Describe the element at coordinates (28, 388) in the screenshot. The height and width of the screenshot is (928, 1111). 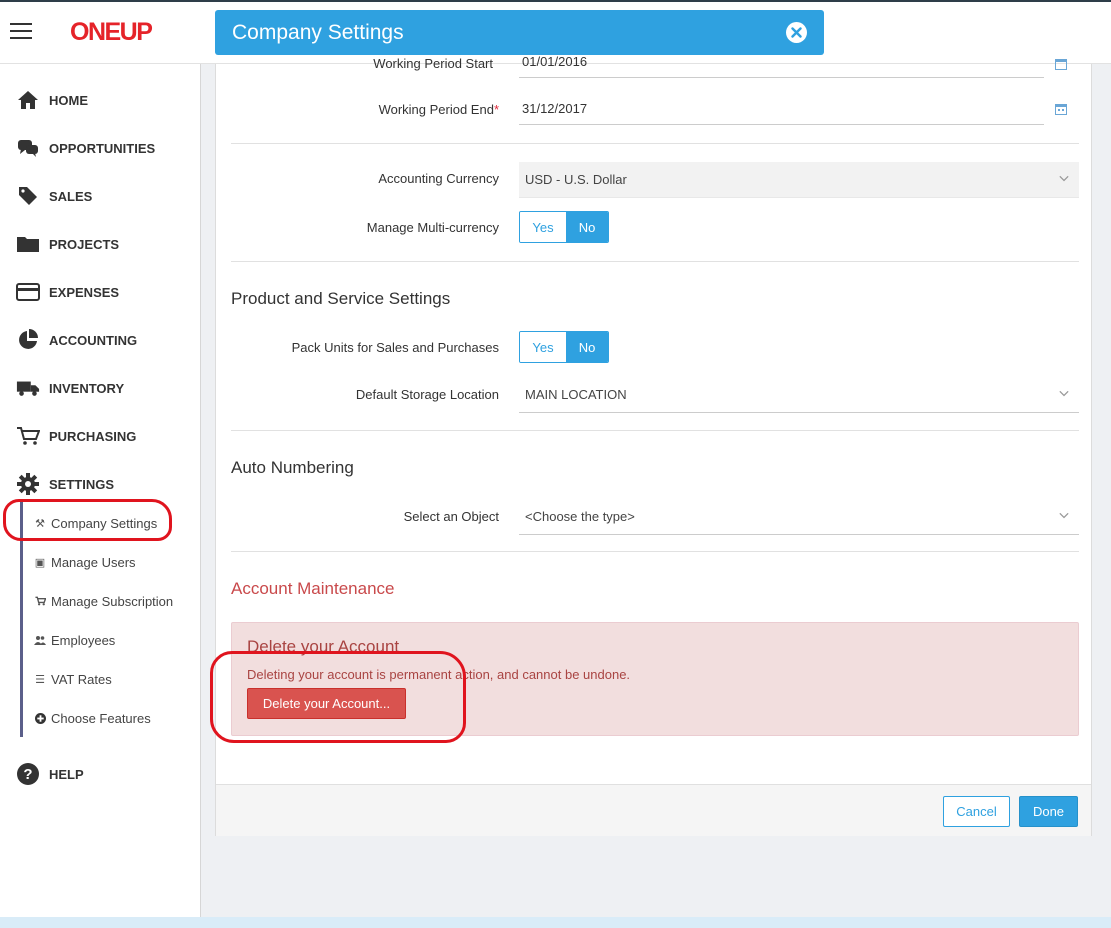
I see `truck-icon` at that location.